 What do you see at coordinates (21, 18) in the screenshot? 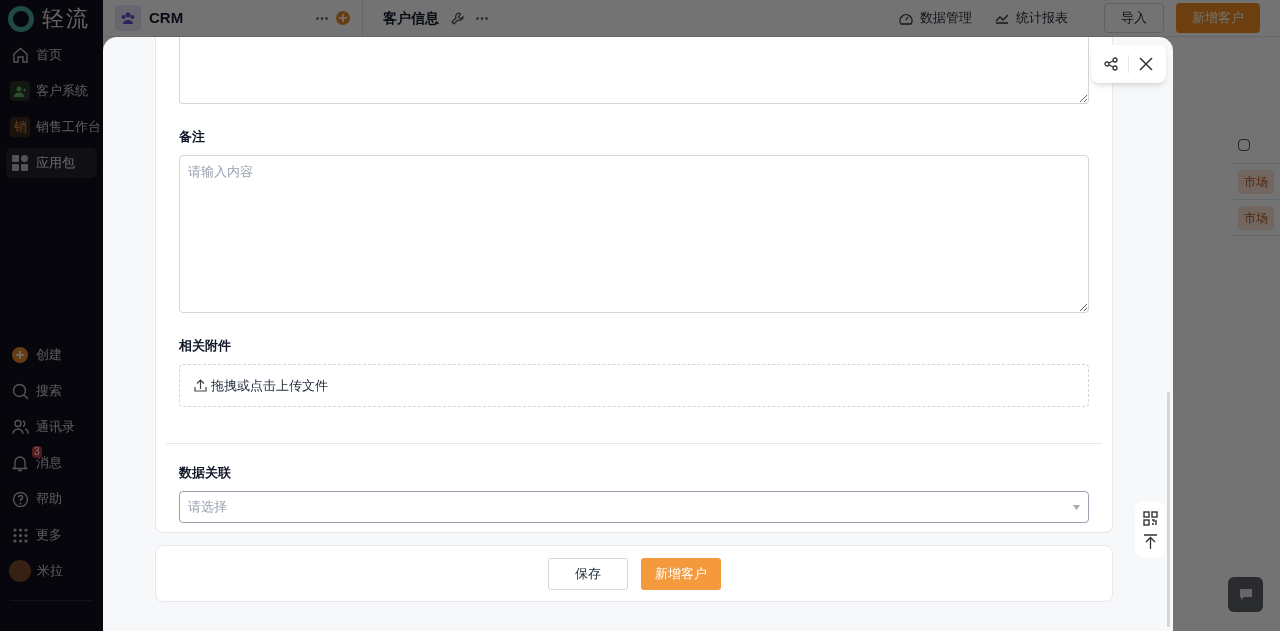
I see `logo-icon` at bounding box center [21, 18].